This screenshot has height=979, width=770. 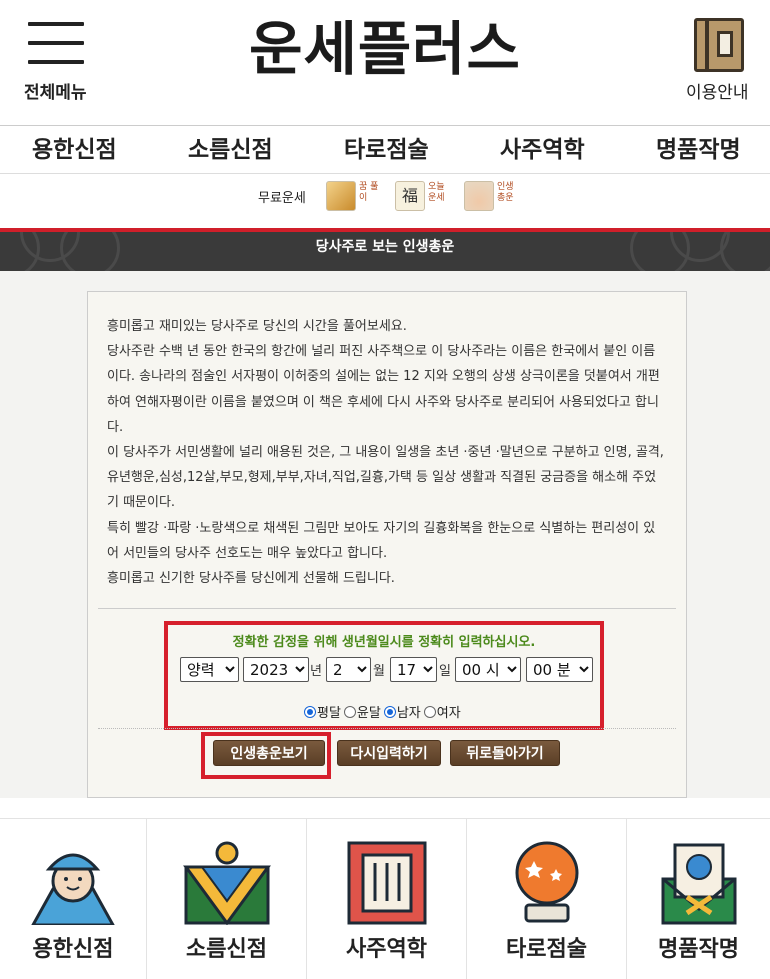 I want to click on tile-tarot: 타로점술, so click(x=547, y=899).